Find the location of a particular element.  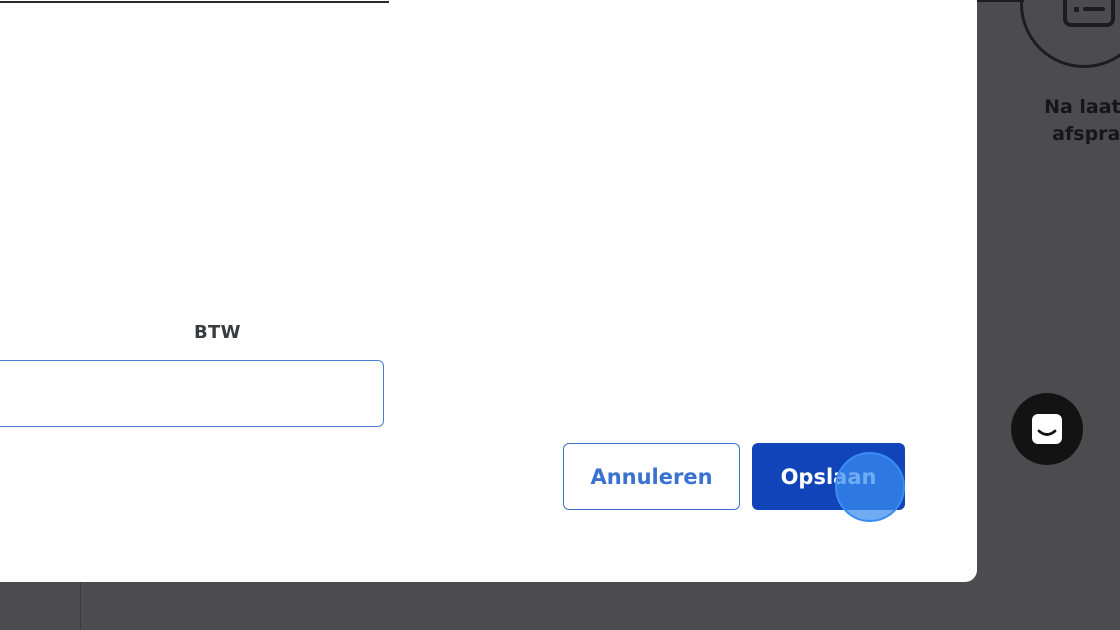

btw-input is located at coordinates (192, 393).